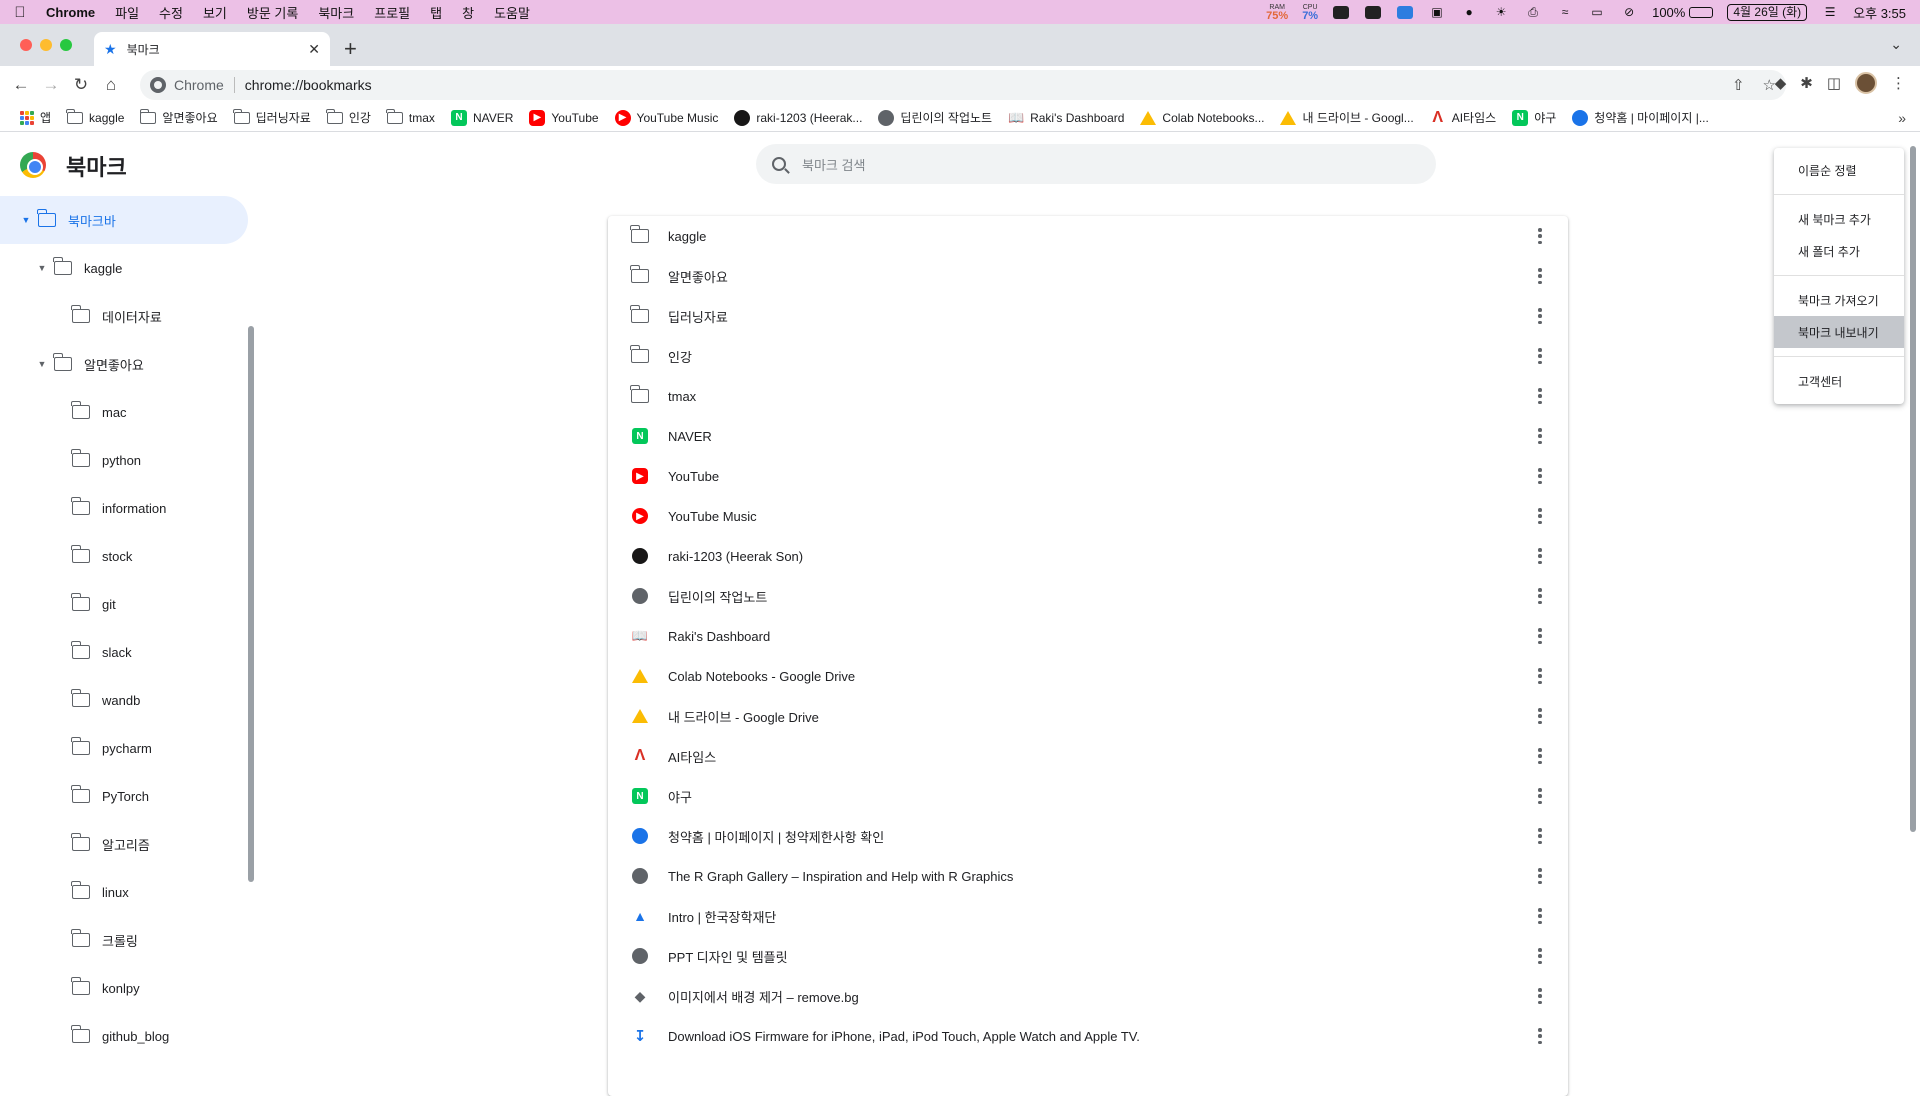 The width and height of the screenshot is (1920, 1096). Describe the element at coordinates (46, 45) in the screenshot. I see `minimize-window-button` at that location.